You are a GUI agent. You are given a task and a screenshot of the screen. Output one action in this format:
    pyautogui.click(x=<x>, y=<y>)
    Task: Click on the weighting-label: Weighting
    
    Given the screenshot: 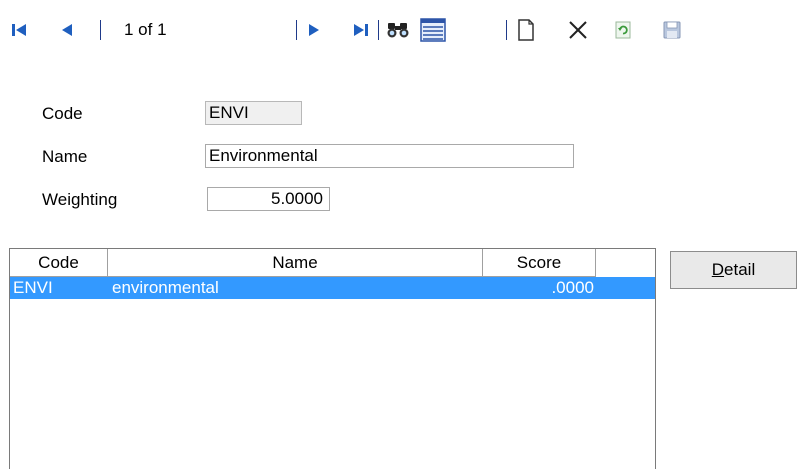 What is the action you would take?
    pyautogui.click(x=80, y=199)
    